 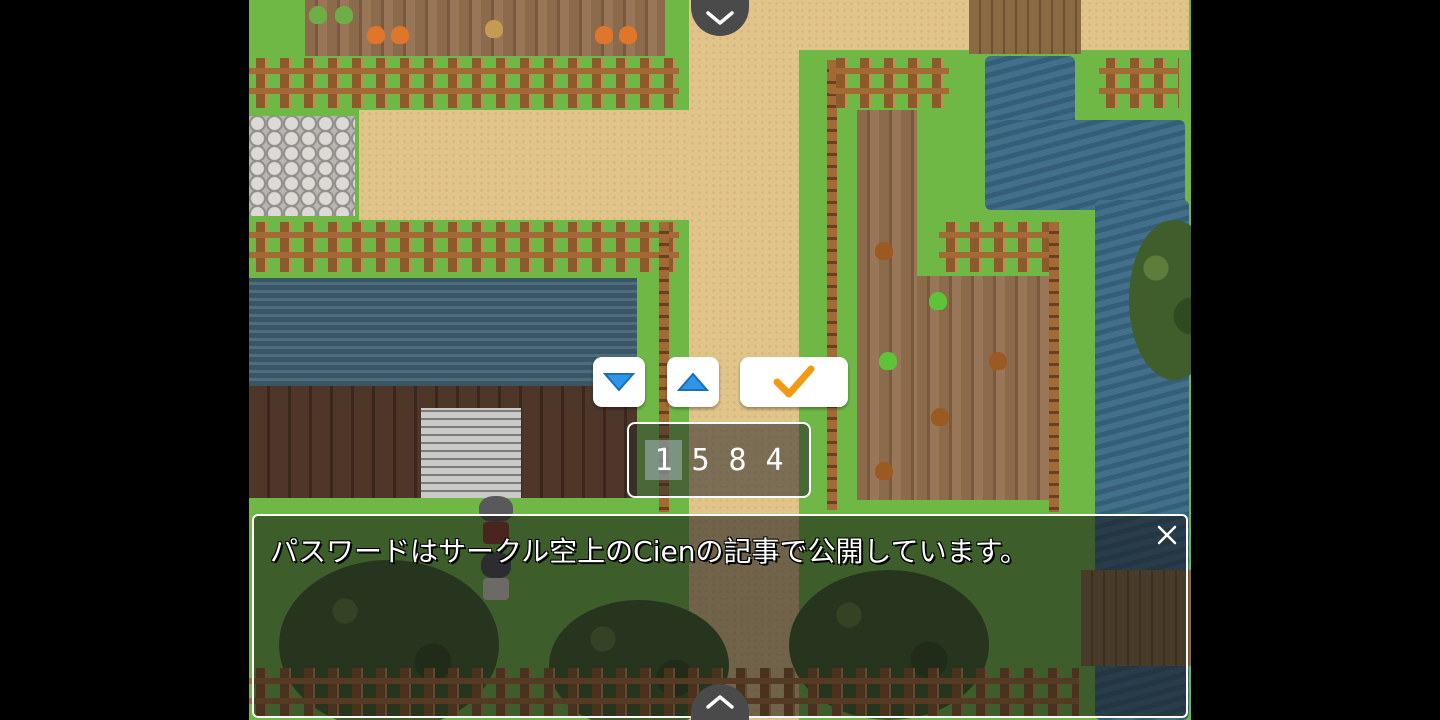 What do you see at coordinates (700, 460) in the screenshot?
I see `password-digit: 5` at bounding box center [700, 460].